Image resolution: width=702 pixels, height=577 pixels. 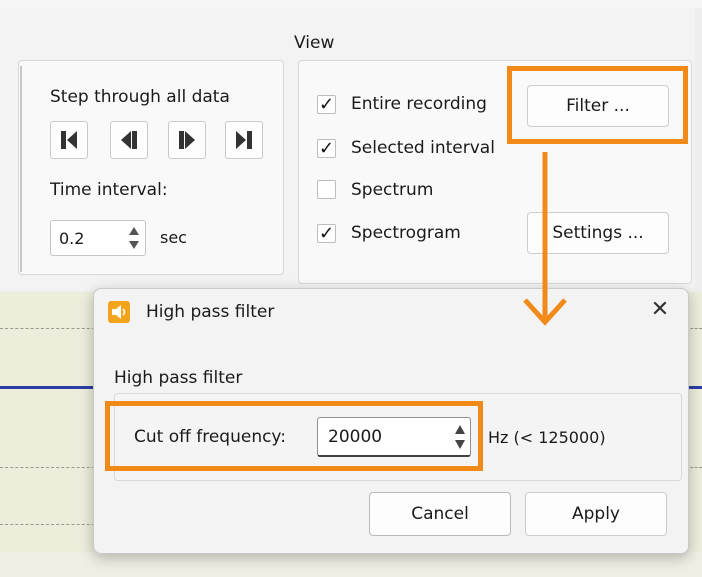 I want to click on view-group-title: View, so click(x=314, y=43).